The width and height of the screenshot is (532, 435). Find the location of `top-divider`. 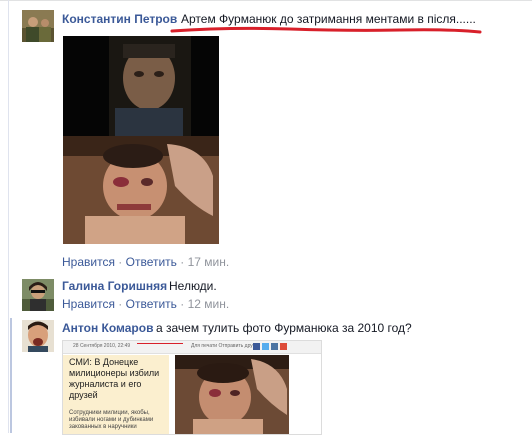

top-divider is located at coordinates (266, 0).